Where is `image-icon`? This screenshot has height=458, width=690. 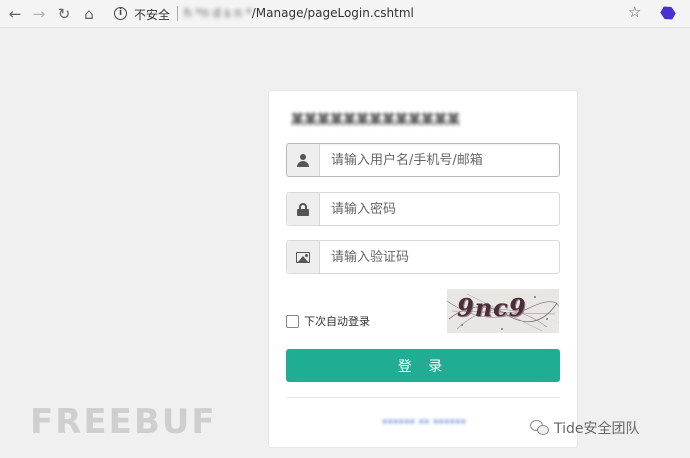 image-icon is located at coordinates (303, 257).